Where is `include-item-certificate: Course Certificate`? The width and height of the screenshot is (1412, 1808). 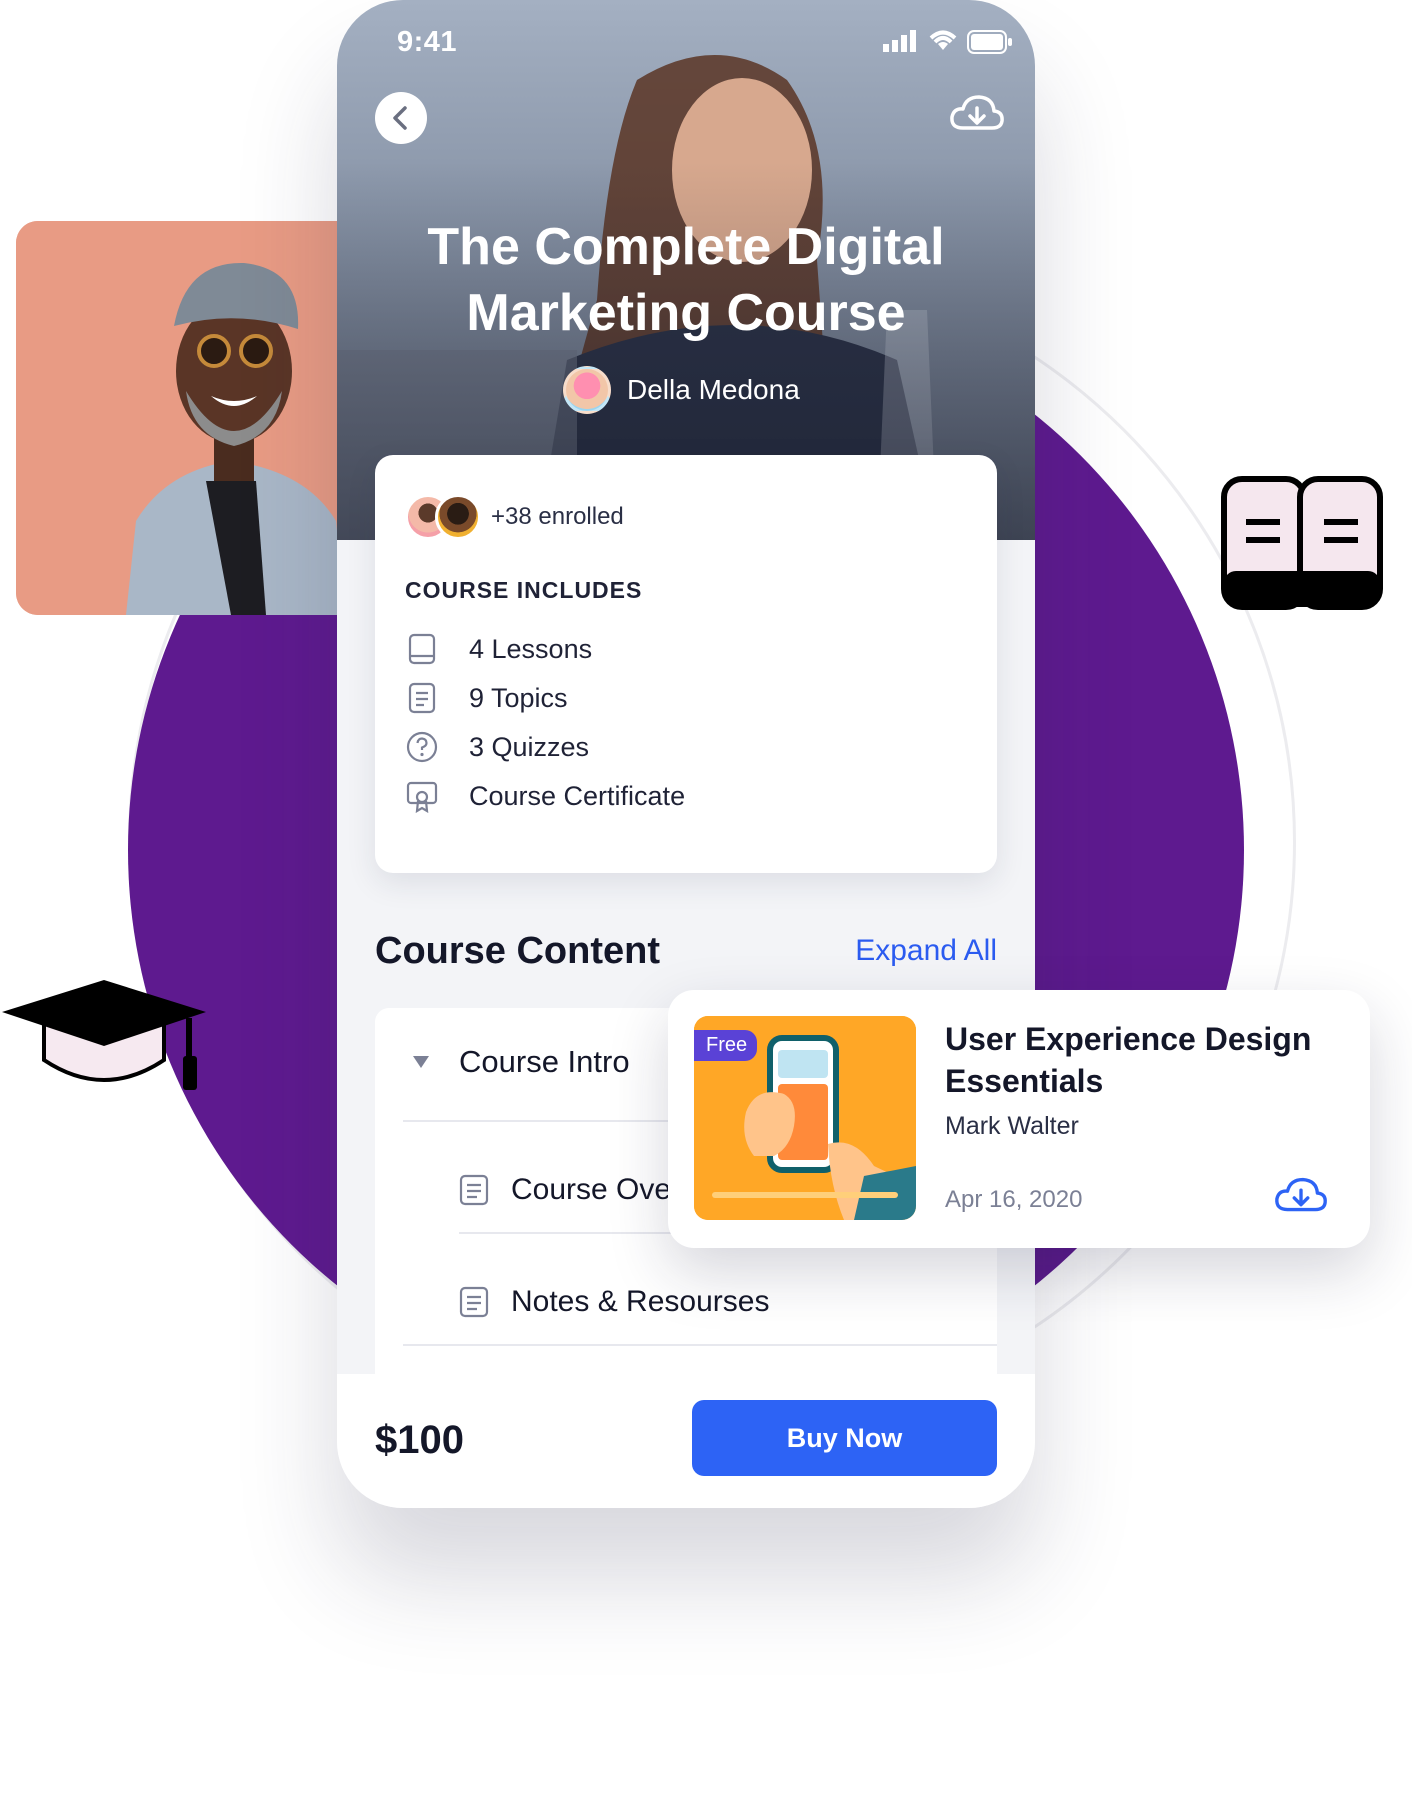 include-item-certificate: Course Certificate is located at coordinates (545, 796).